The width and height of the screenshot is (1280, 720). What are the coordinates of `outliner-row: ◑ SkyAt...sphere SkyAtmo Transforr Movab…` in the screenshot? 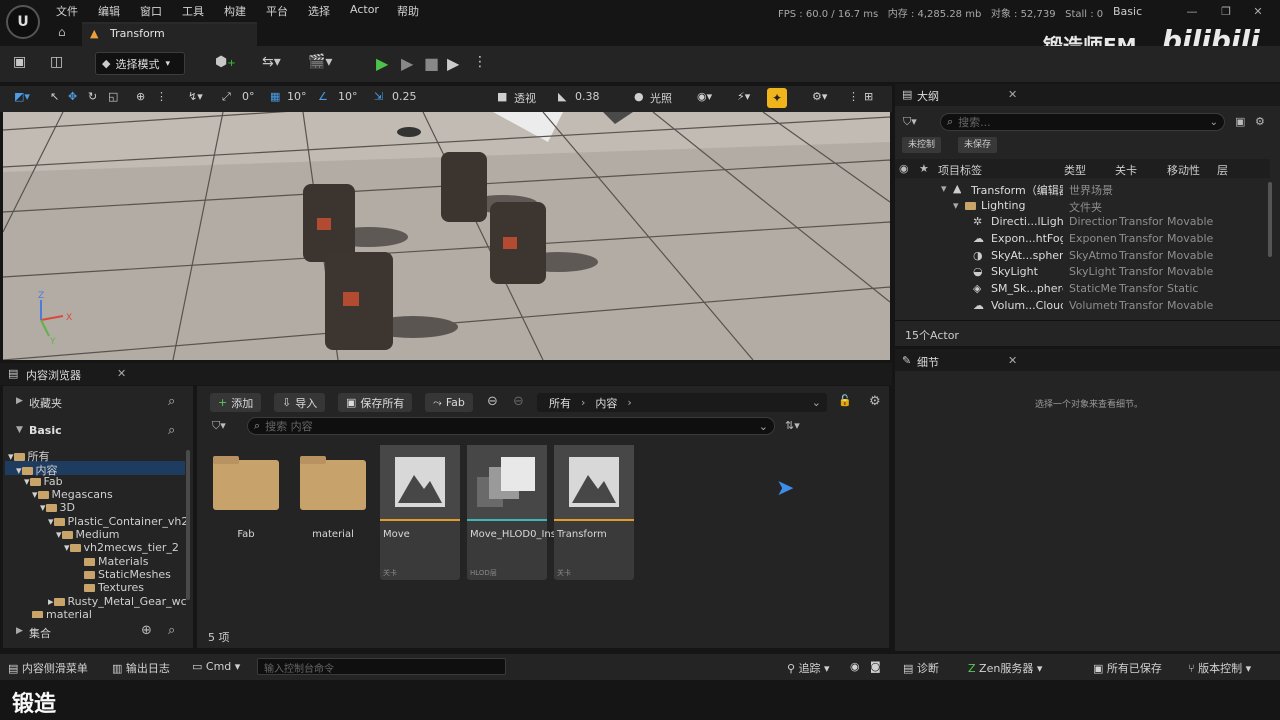 It's located at (1080, 256).